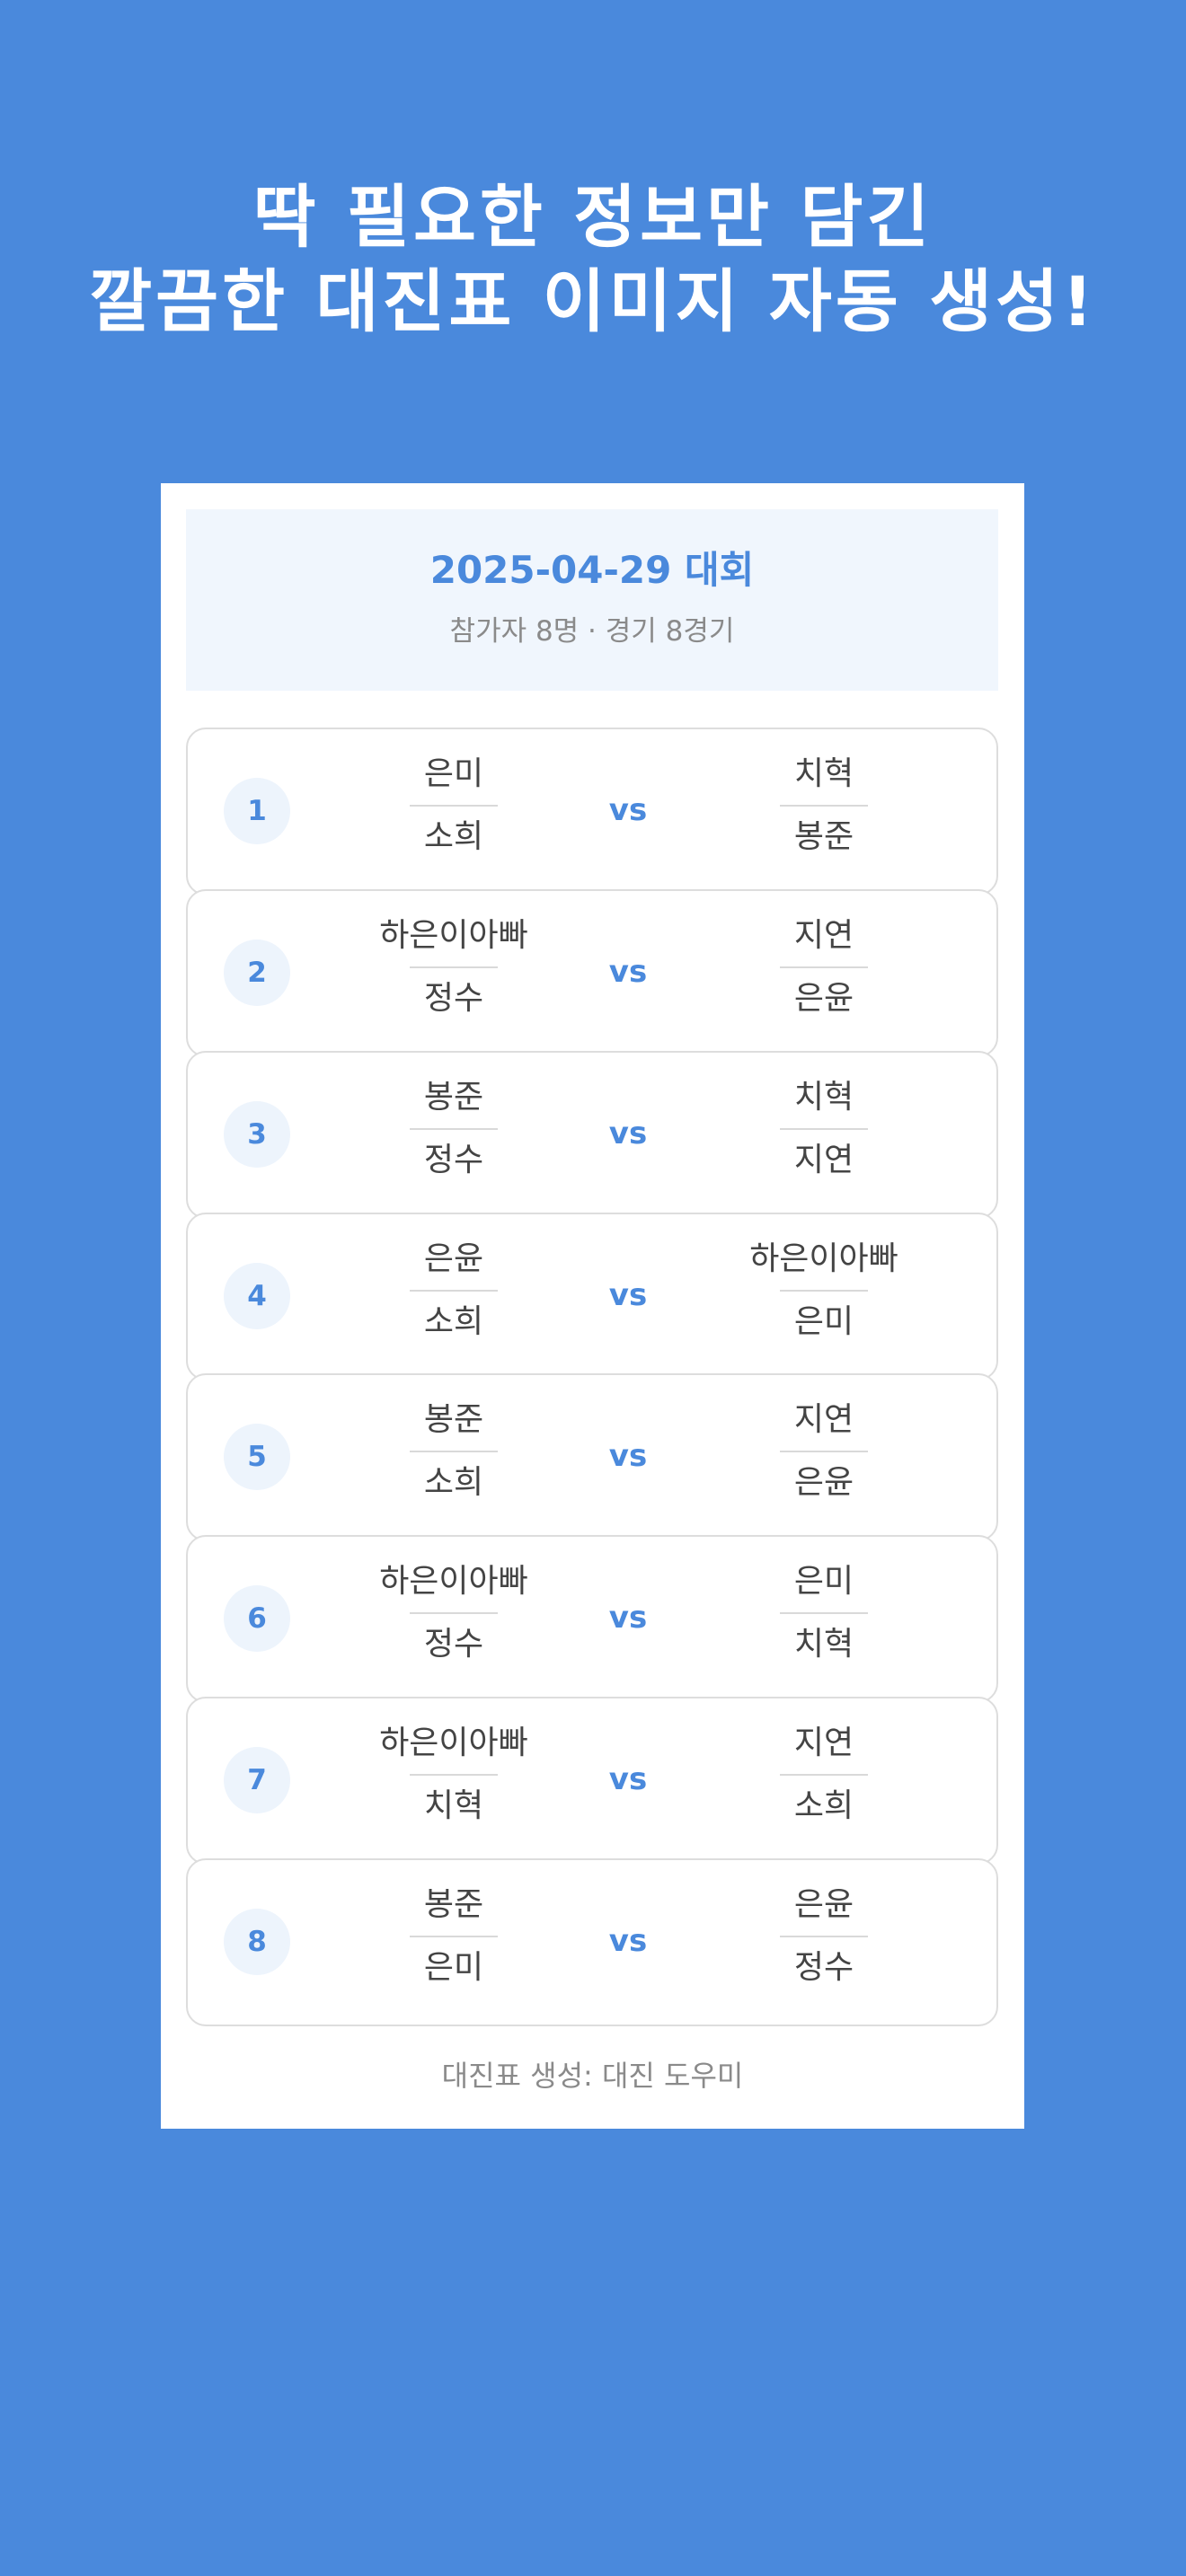  I want to click on tournament-header: 2025-04-29 대회 참가자 8명 · 경기 8경기, so click(592, 600).